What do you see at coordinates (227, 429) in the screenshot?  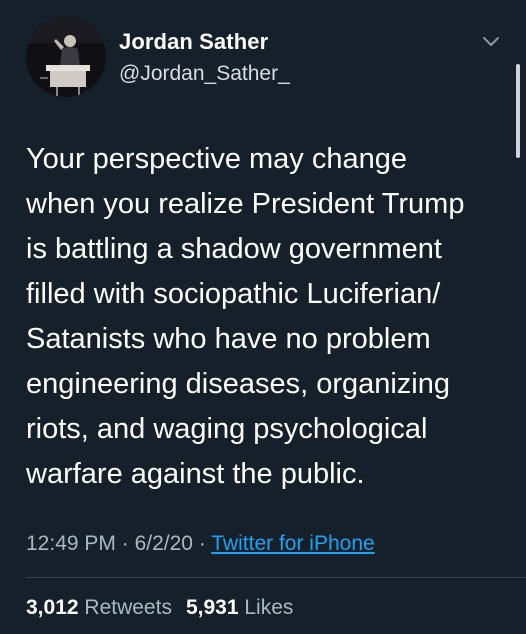 I see `tweet-text-line: riots, and waging psychological` at bounding box center [227, 429].